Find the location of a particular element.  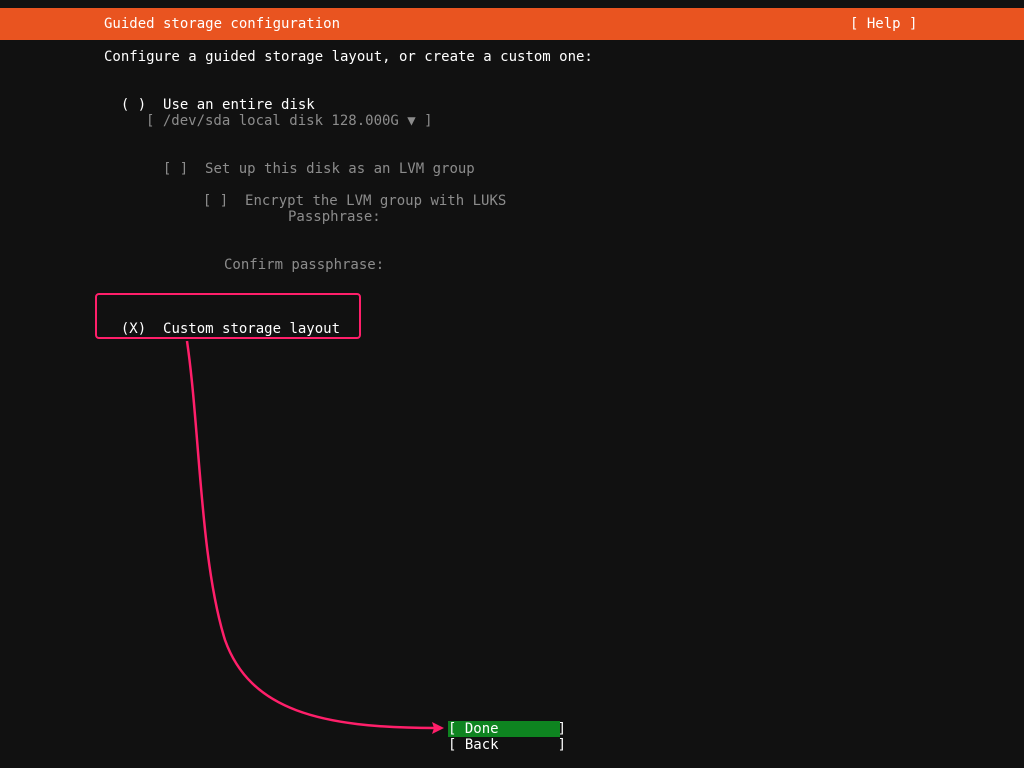

done-button: [ Done ] is located at coordinates (507, 729).